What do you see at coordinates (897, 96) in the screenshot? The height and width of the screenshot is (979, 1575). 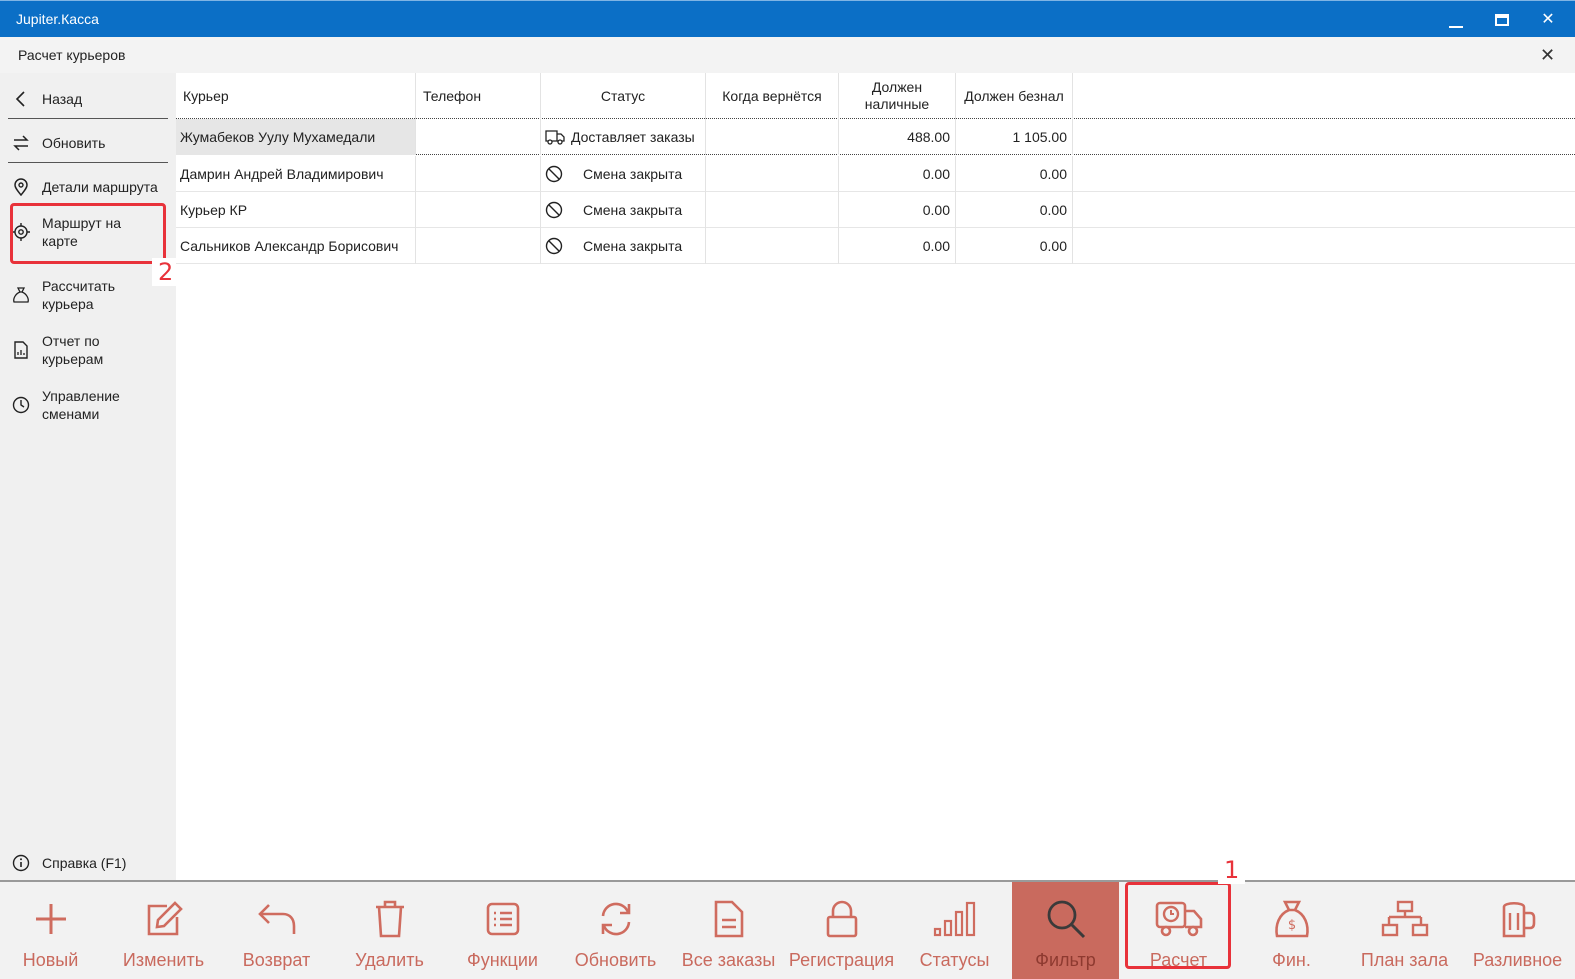 I see `column-header-owed-cash: Должен наличные` at bounding box center [897, 96].